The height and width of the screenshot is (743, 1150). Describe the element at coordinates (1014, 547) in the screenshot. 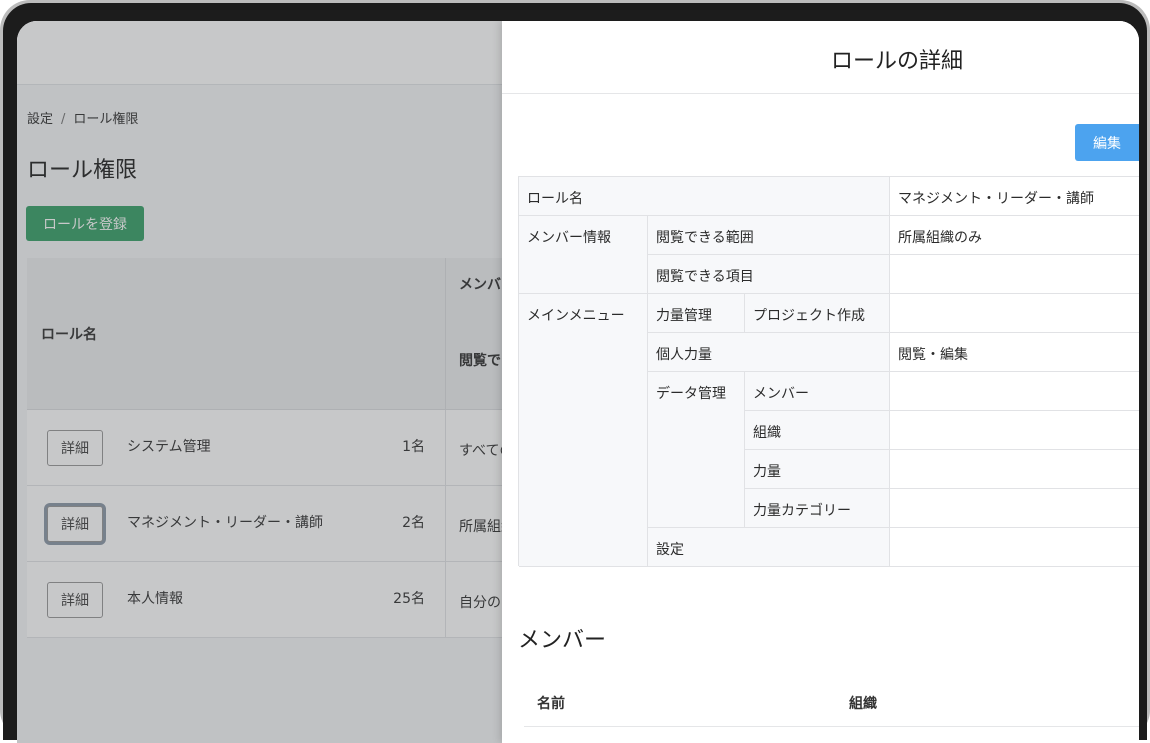

I see `permission-value-settings` at that location.